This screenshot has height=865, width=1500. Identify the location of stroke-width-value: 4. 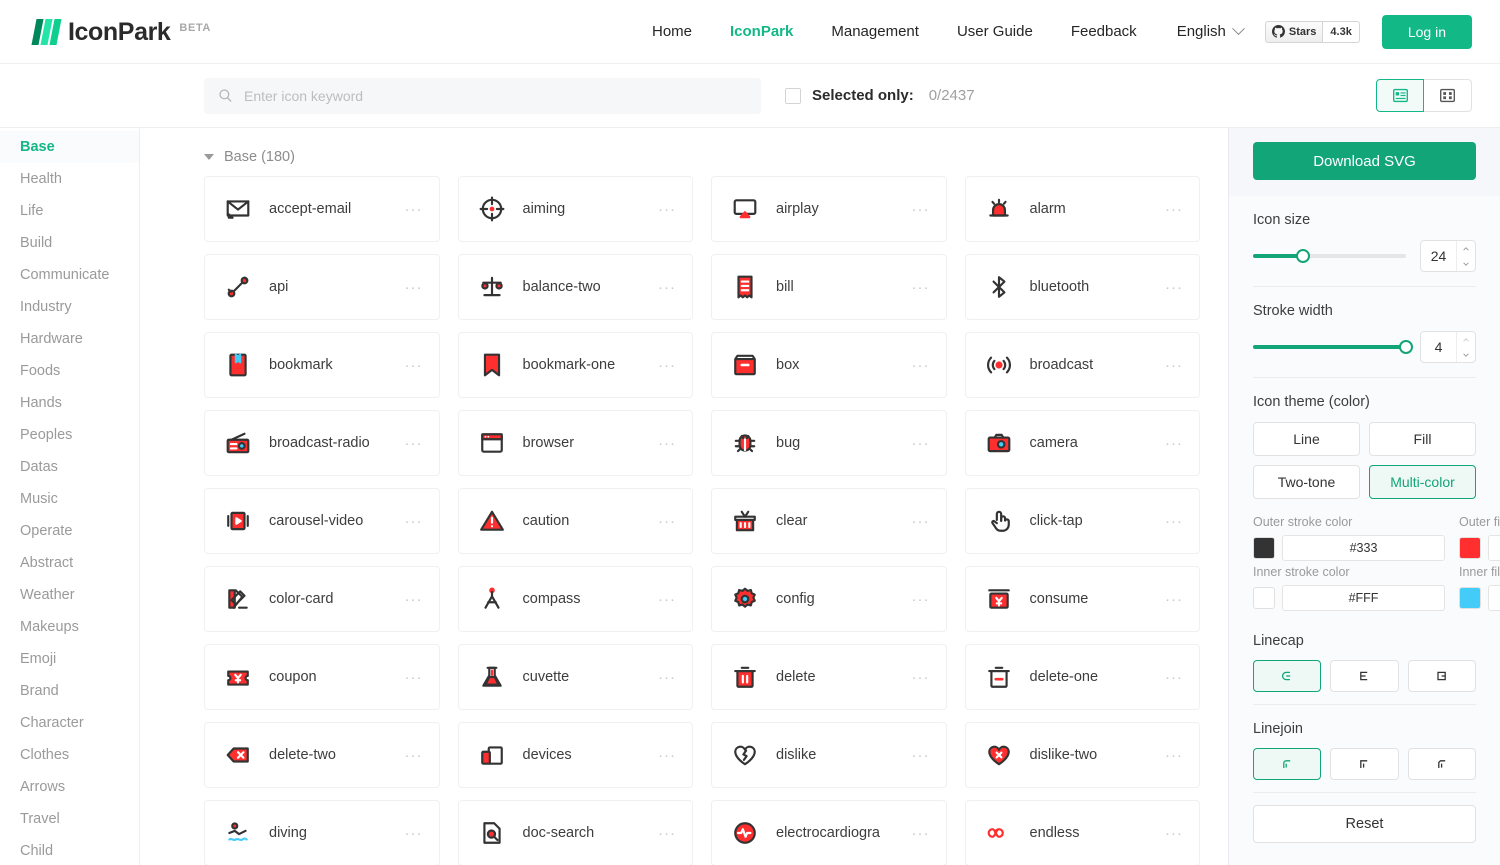
(1438, 347).